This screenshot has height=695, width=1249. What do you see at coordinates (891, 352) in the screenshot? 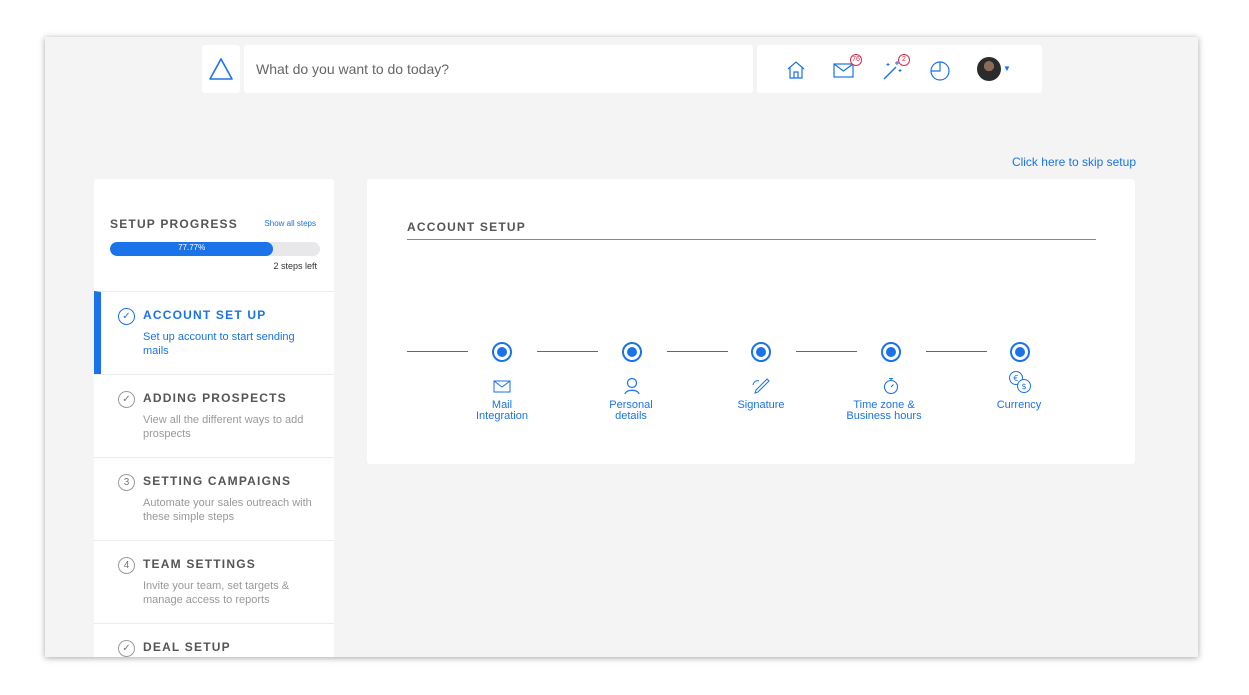
I see `stepper-dot-time-zone` at bounding box center [891, 352].